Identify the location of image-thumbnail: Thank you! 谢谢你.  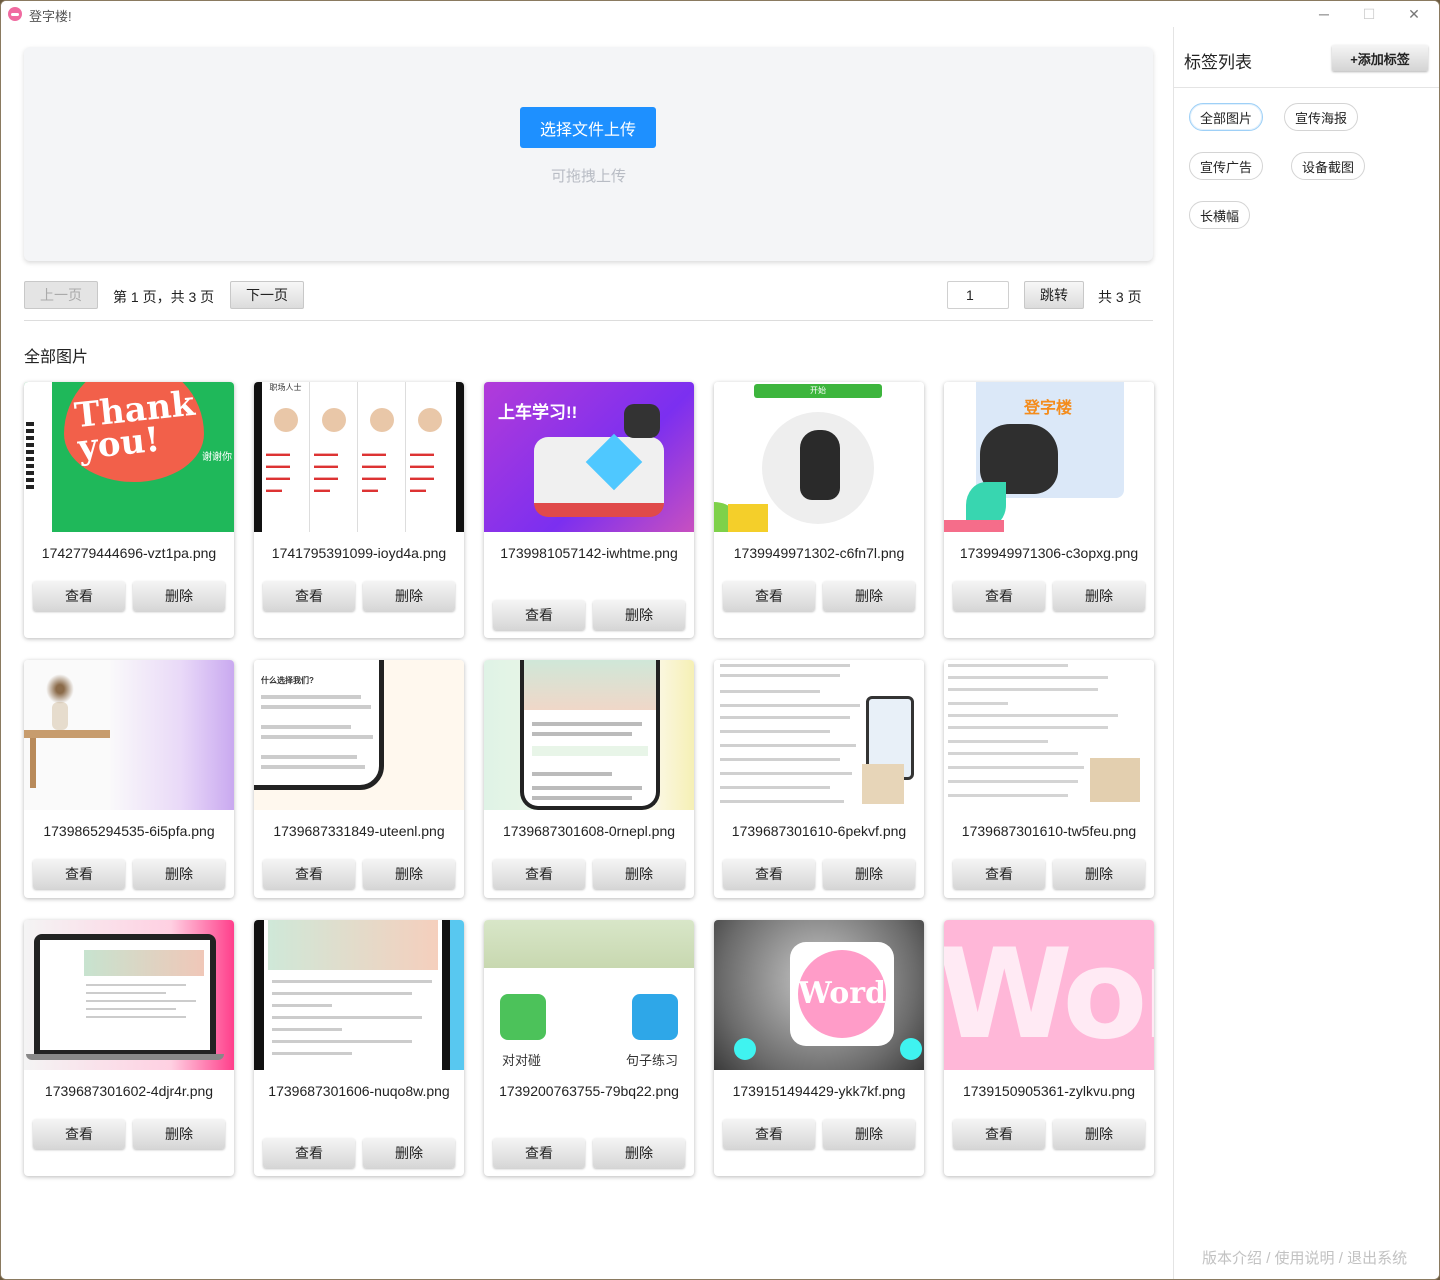
(129, 457).